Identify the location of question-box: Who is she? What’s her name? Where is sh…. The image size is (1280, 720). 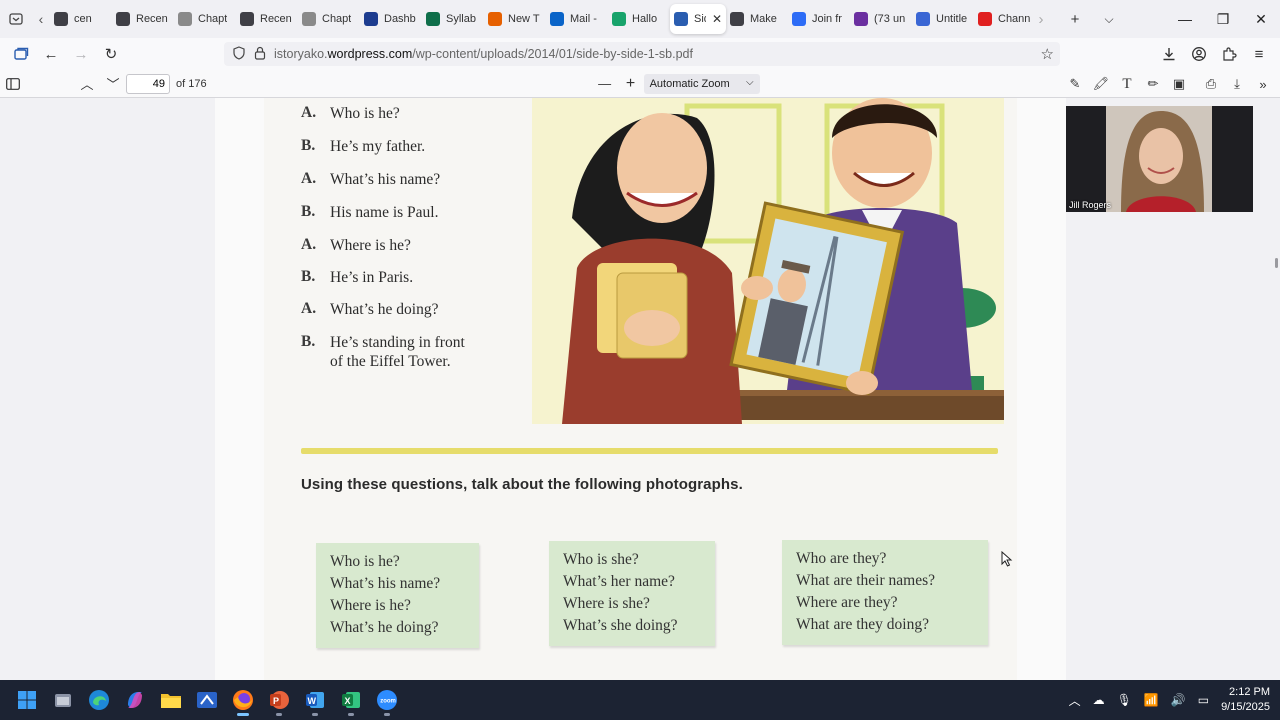
(632, 593).